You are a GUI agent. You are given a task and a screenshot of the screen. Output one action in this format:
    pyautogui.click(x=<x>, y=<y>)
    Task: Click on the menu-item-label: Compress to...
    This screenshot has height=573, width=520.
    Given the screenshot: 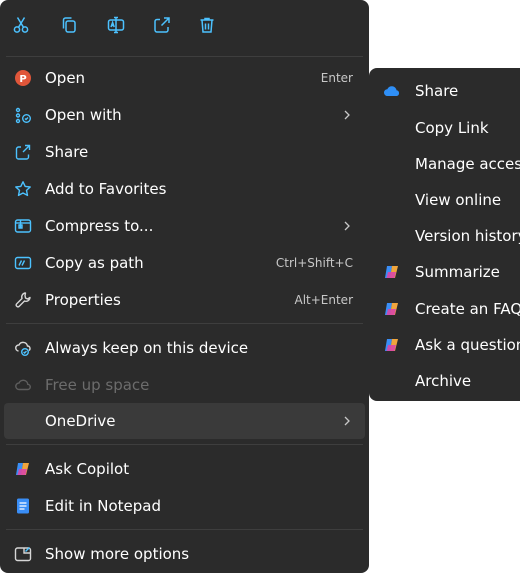 What is the action you would take?
    pyautogui.click(x=99, y=226)
    